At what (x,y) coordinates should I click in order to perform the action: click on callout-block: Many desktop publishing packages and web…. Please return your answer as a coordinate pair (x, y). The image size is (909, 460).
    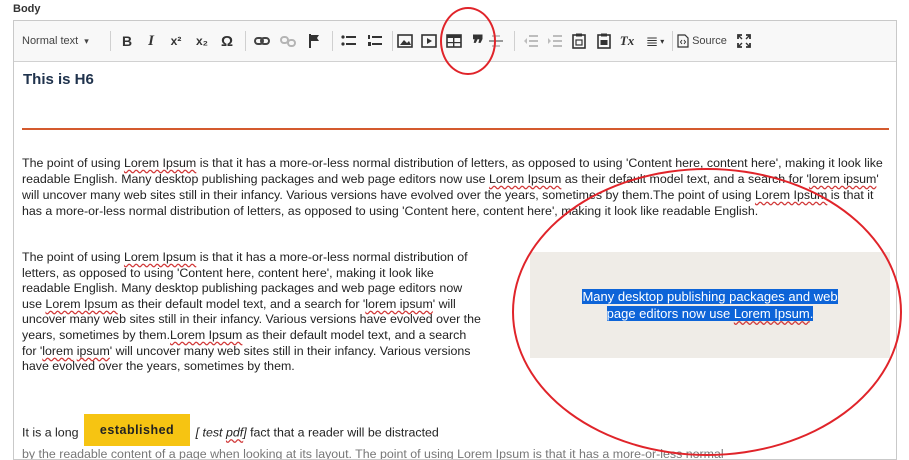
    Looking at the image, I should click on (710, 305).